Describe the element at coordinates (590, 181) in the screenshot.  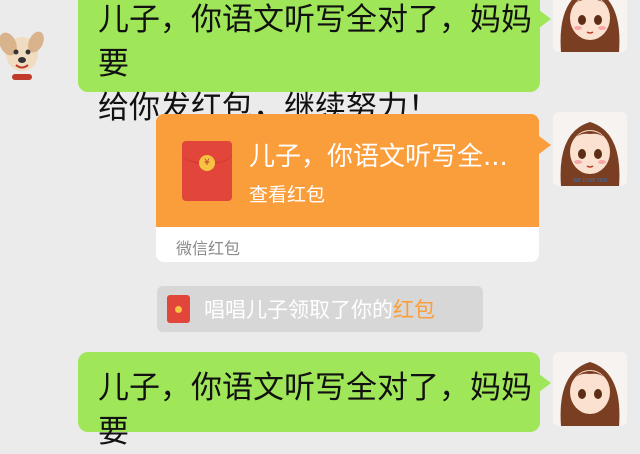
I see `avatar-caption: WE LOVE YOU` at that location.